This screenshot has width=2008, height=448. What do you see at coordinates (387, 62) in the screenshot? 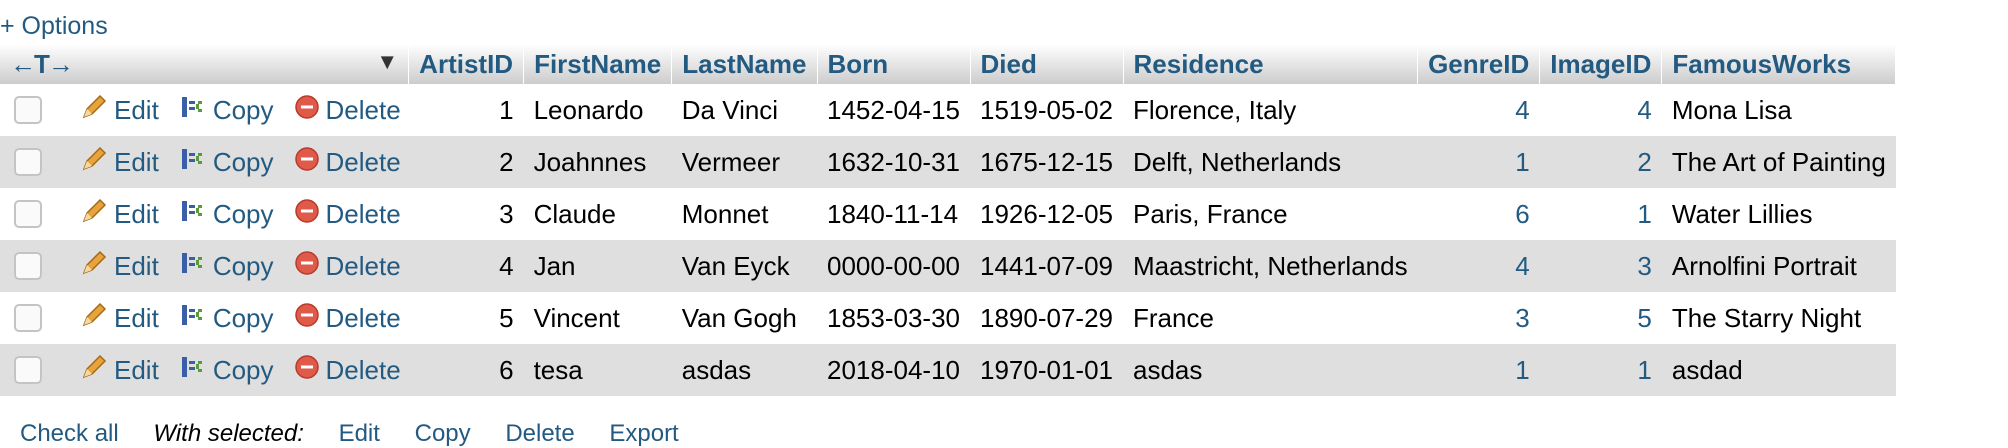
I see `column-visibility-dropdown-icon: ▼` at bounding box center [387, 62].